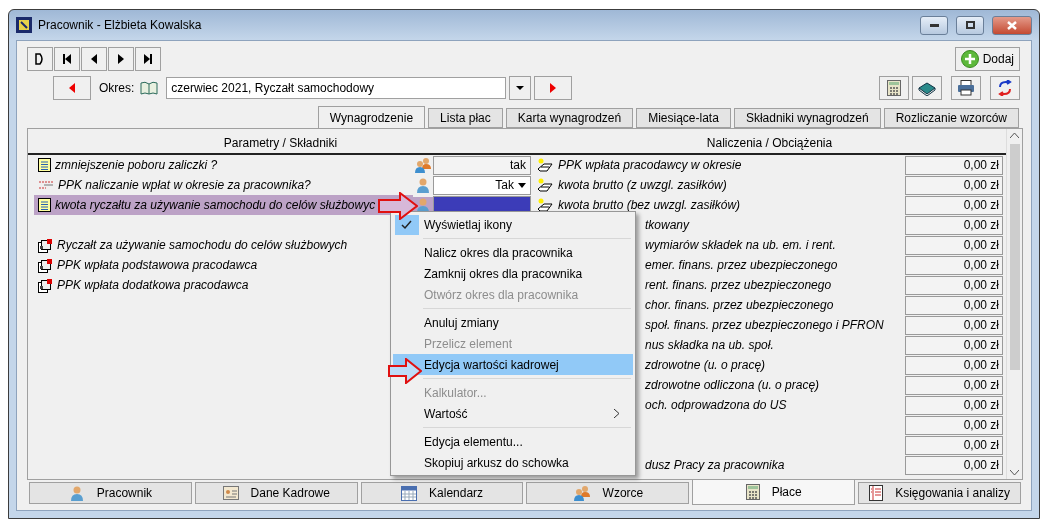 The width and height of the screenshot is (1048, 529). I want to click on next-period-button, so click(553, 88).